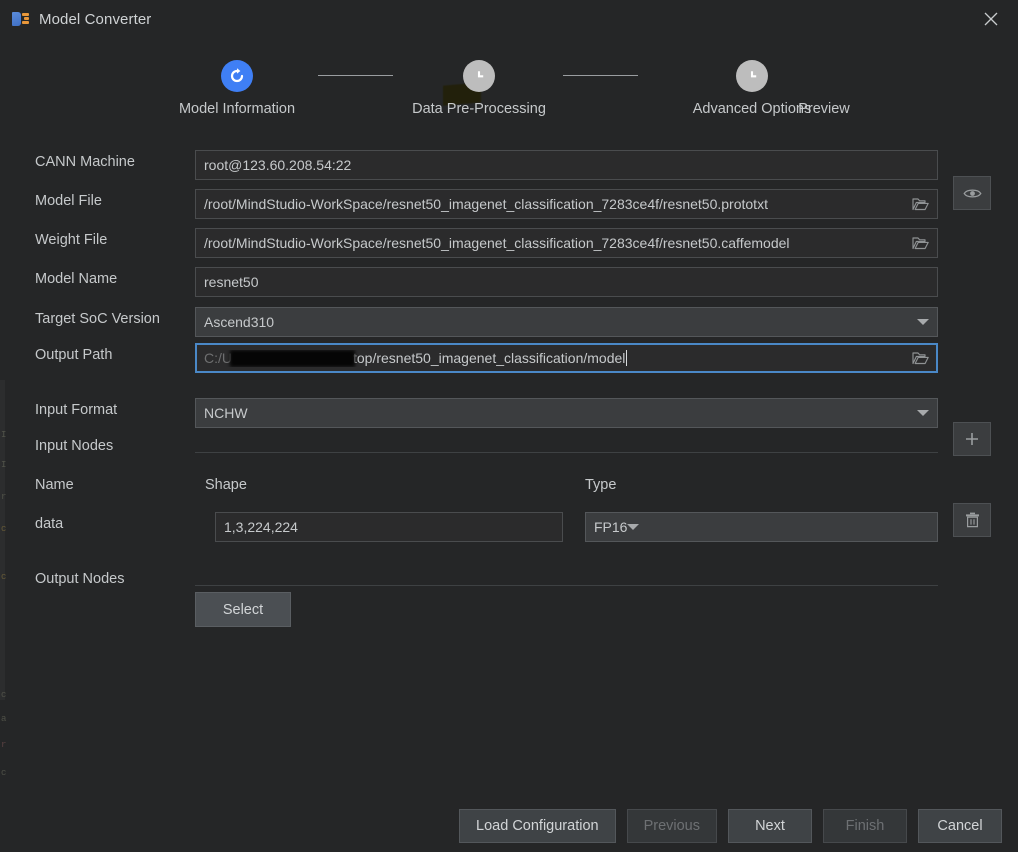 The height and width of the screenshot is (852, 1018). I want to click on step-model-information: Model Information, so click(237, 88).